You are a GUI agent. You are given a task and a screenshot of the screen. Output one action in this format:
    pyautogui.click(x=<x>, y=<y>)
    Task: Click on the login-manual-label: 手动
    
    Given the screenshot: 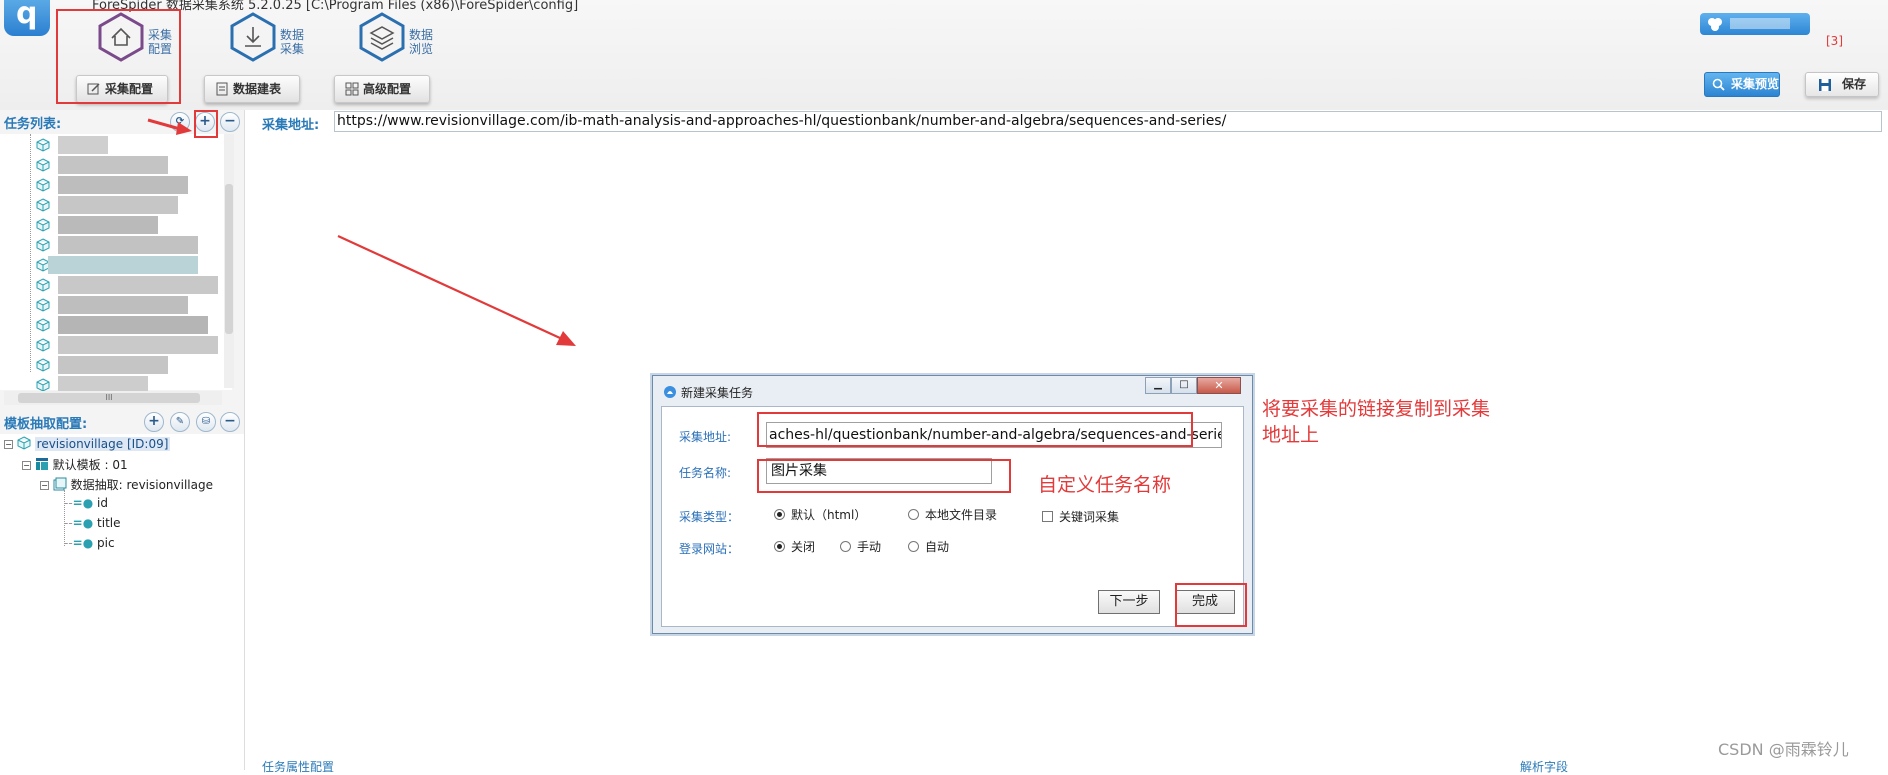 What is the action you would take?
    pyautogui.click(x=869, y=547)
    